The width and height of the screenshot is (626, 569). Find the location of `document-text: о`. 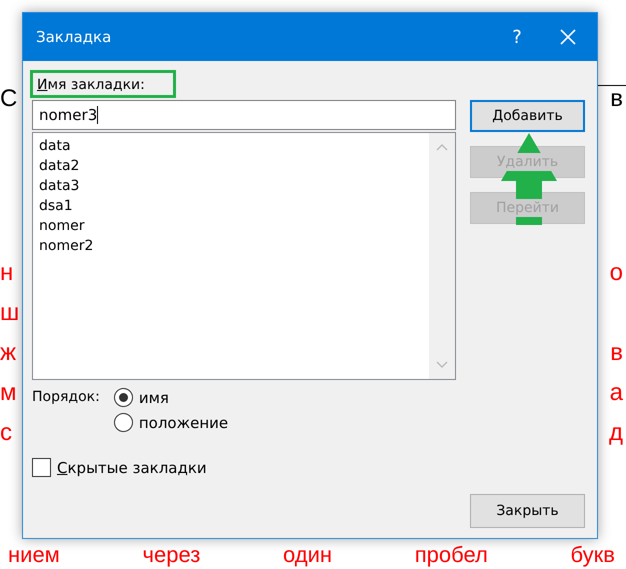

document-text: о is located at coordinates (616, 273).